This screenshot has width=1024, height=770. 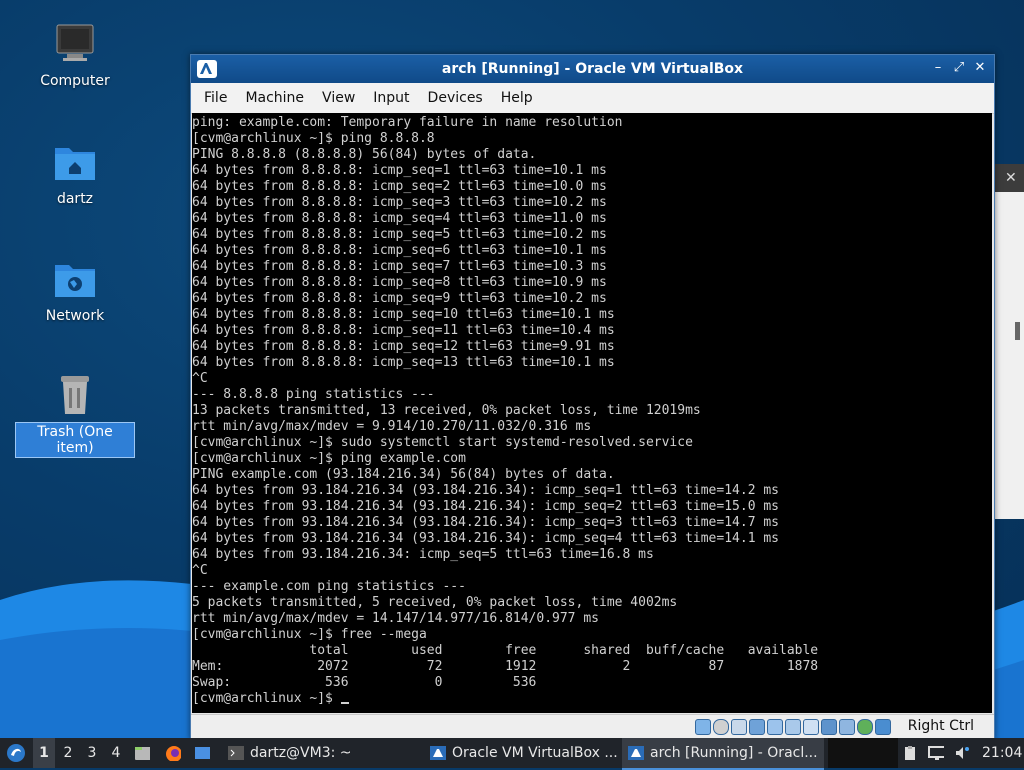 I want to click on shared-folders-icon, so click(x=793, y=727).